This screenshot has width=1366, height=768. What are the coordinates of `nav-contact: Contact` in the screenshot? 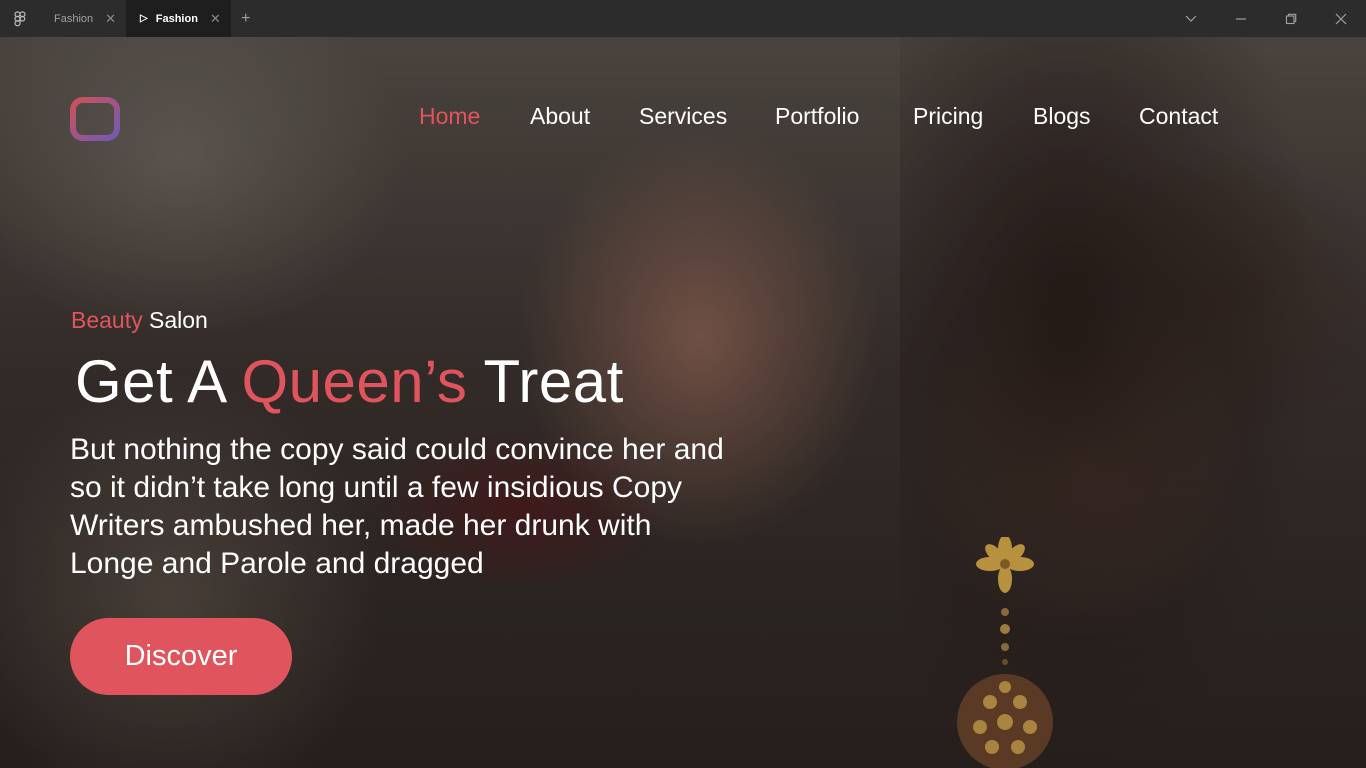 It's located at (1178, 116).